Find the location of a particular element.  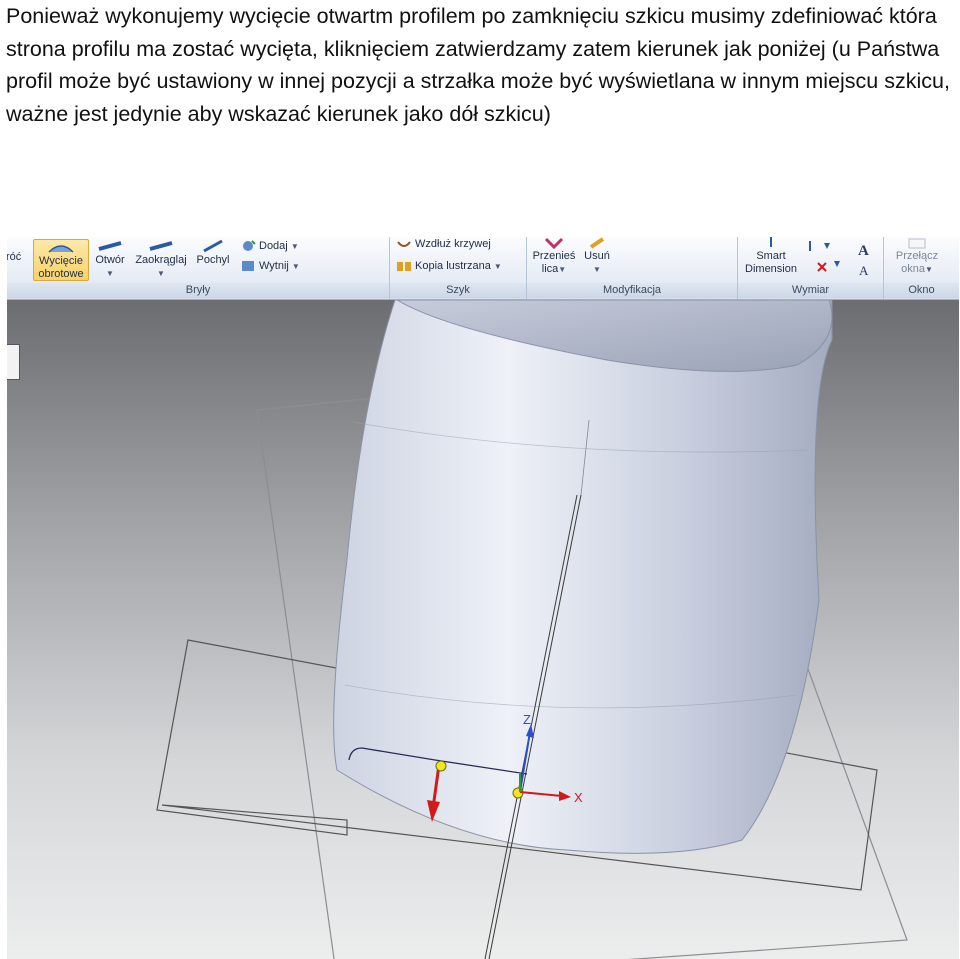

delete-icon is located at coordinates (597, 243).